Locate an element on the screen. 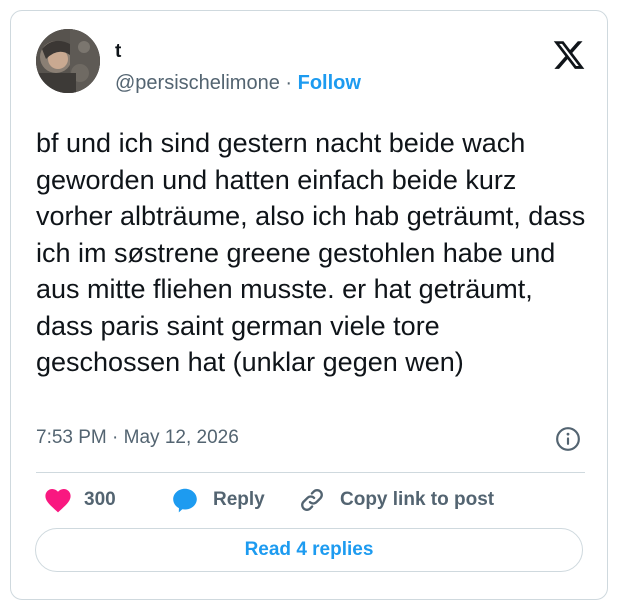 The height and width of the screenshot is (610, 620). heart-icon is located at coordinates (58, 501).